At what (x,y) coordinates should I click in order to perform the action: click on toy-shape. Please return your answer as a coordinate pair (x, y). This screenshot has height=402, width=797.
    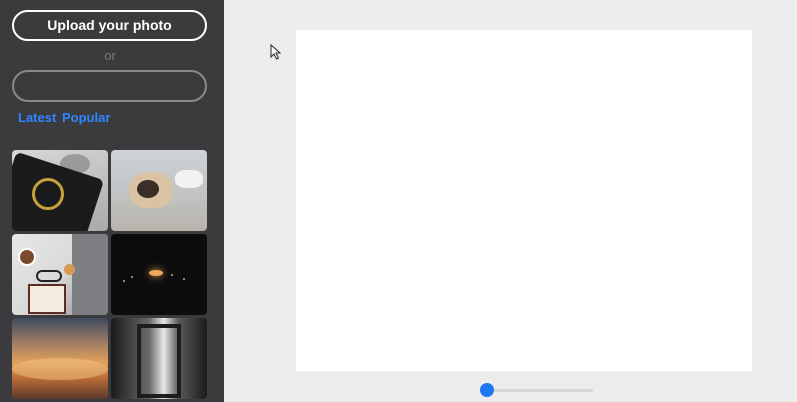
    Looking at the image, I should click on (189, 179).